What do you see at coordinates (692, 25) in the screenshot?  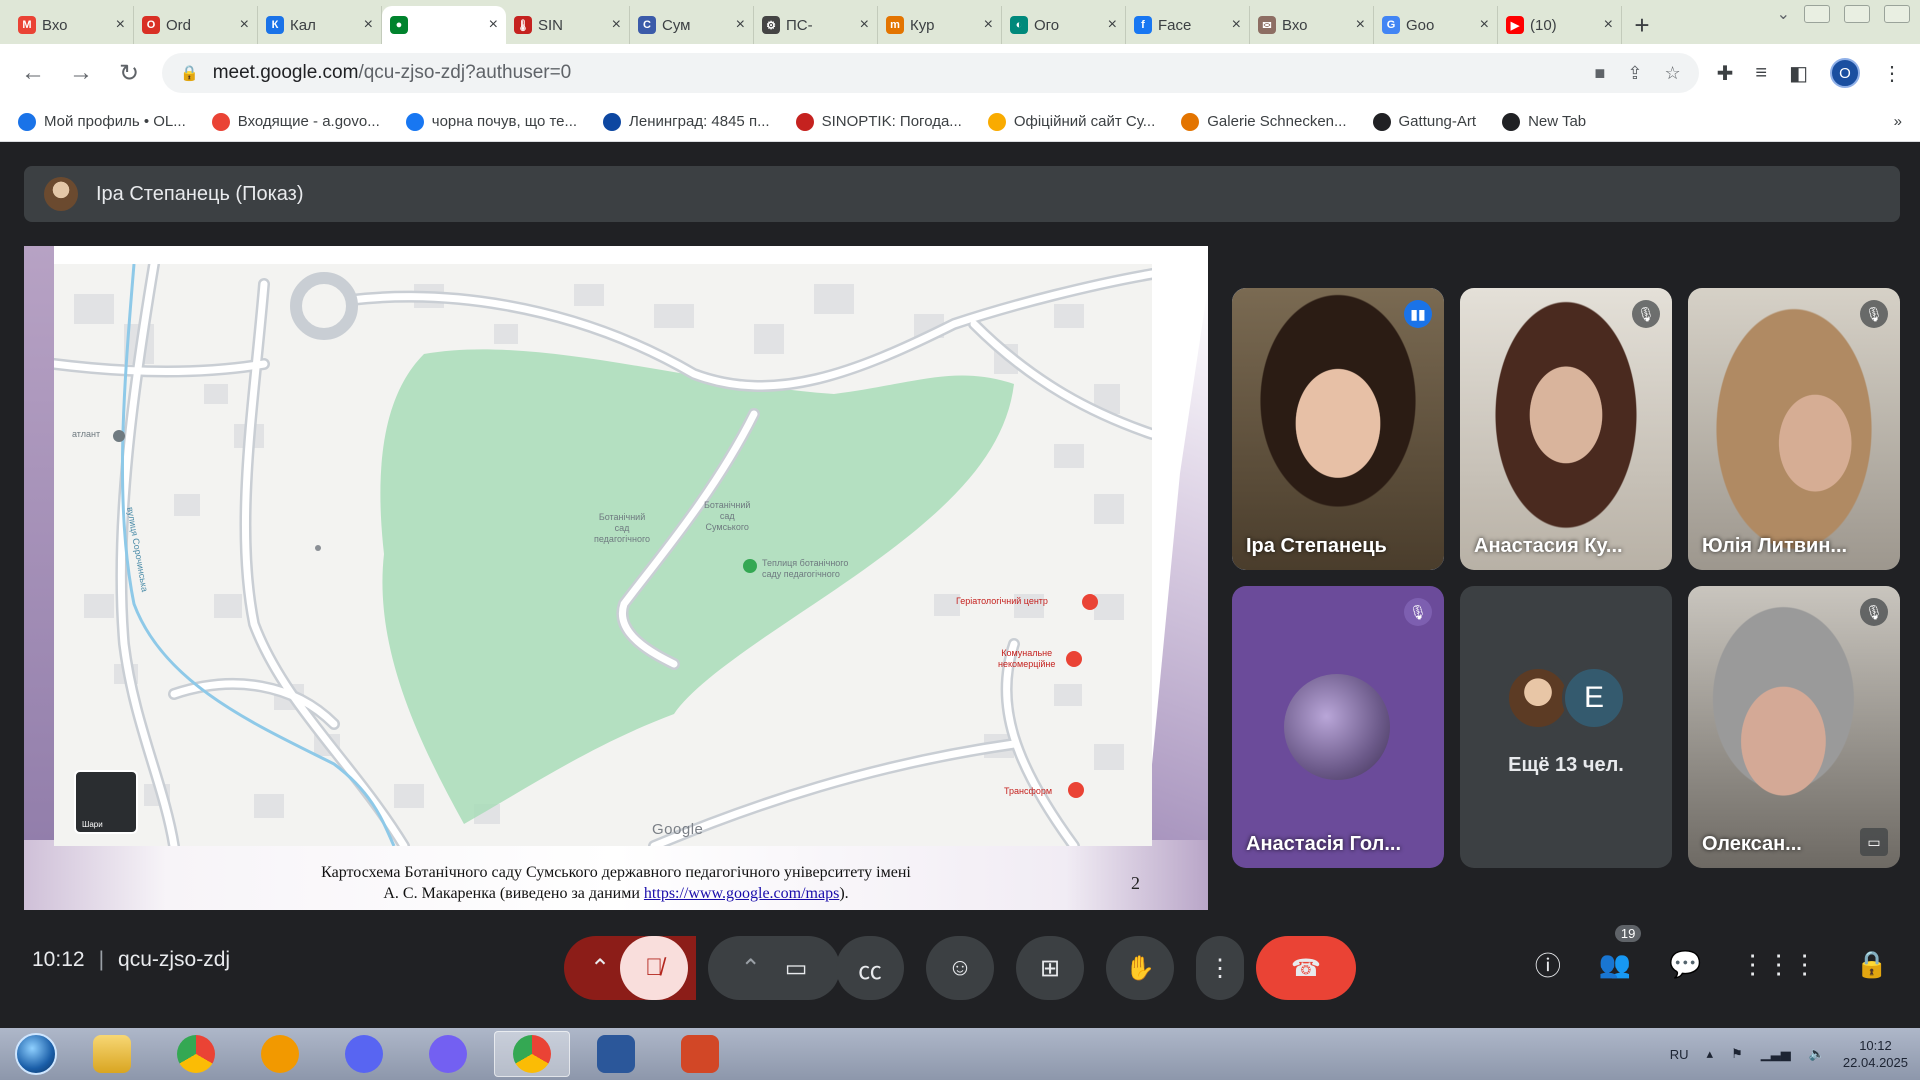 I see `browser-tab: С Сум ×` at bounding box center [692, 25].